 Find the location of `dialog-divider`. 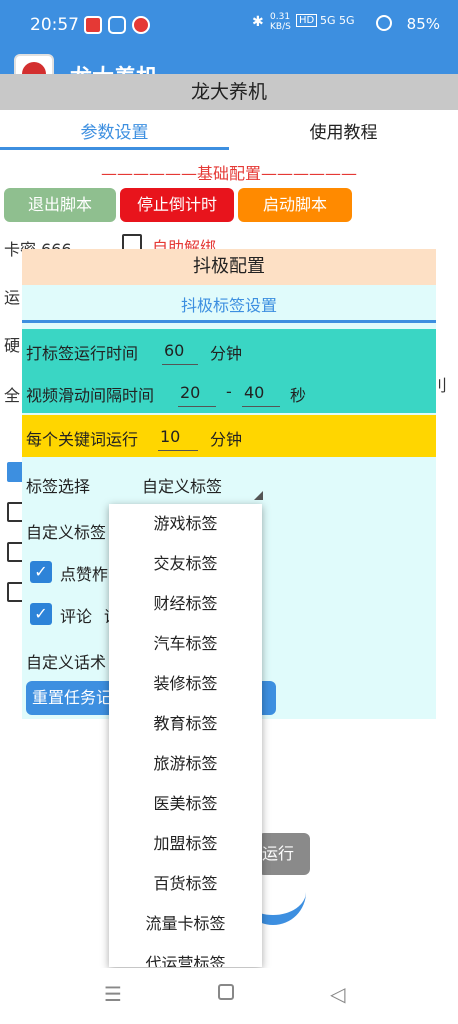

dialog-divider is located at coordinates (229, 321).